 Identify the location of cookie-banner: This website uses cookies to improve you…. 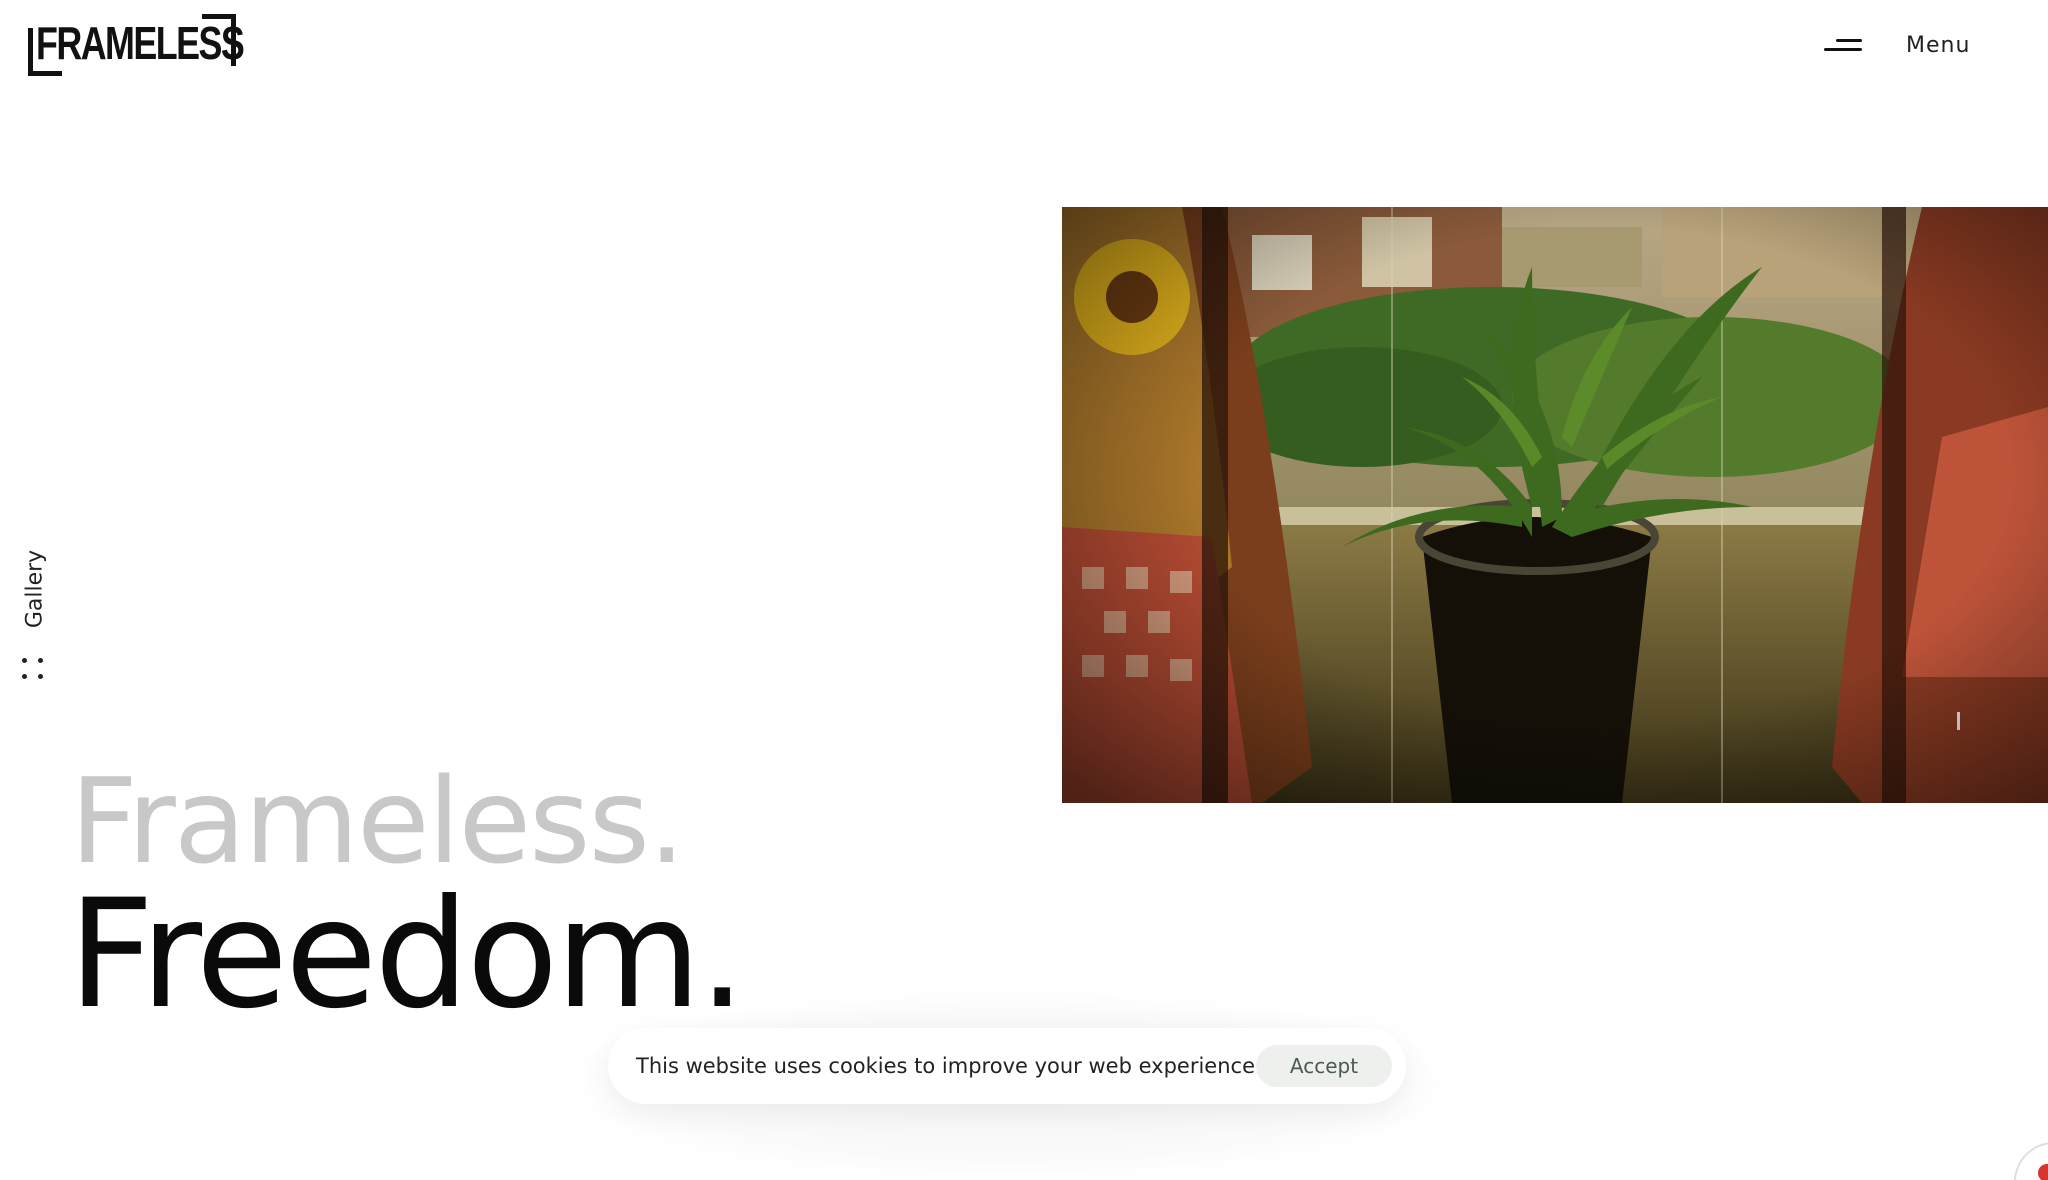
(1007, 1066).